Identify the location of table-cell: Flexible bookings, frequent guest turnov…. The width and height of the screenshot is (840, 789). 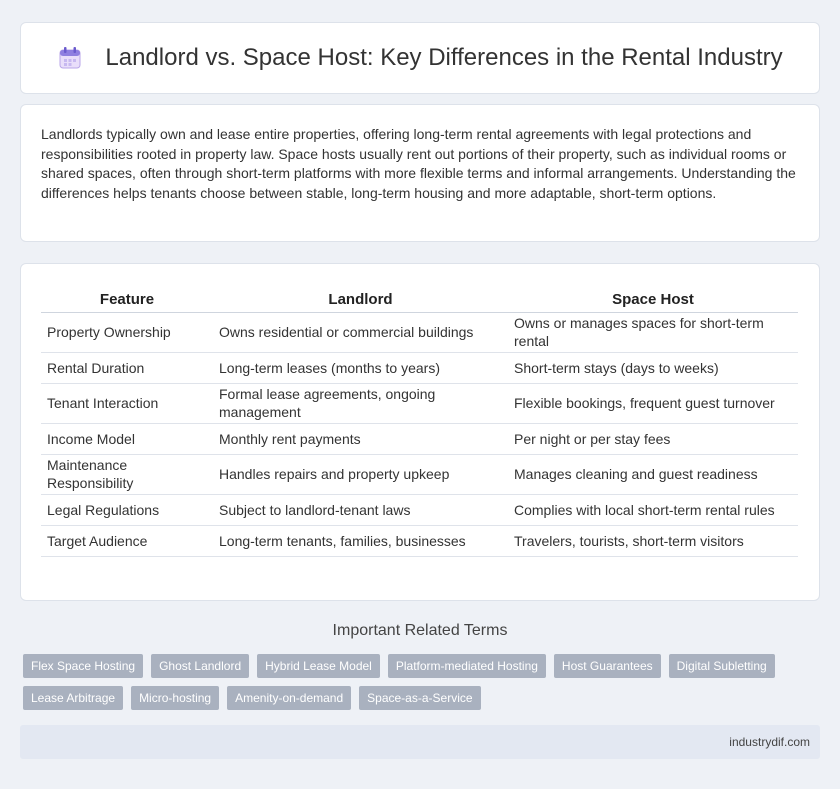
(653, 403).